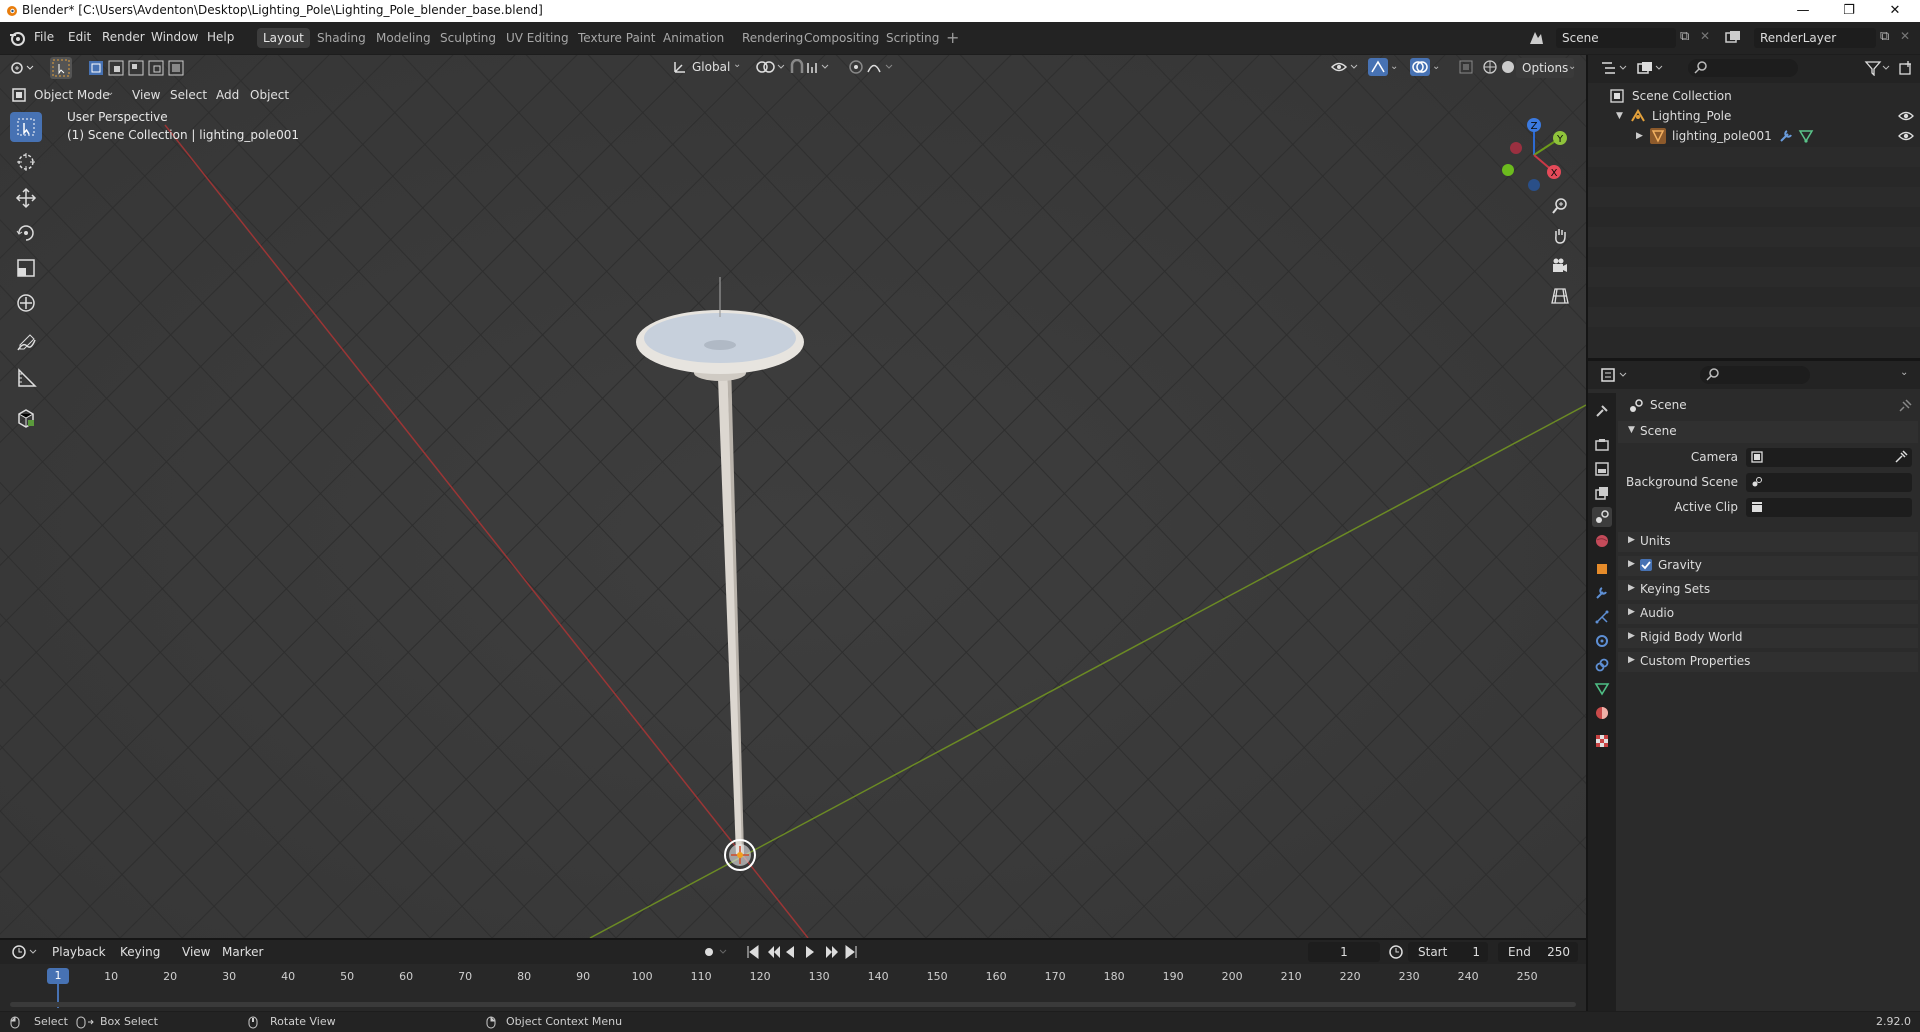 The height and width of the screenshot is (1032, 1920). Describe the element at coordinates (616, 38) in the screenshot. I see `tab-texture-paint: Texture Paint` at that location.